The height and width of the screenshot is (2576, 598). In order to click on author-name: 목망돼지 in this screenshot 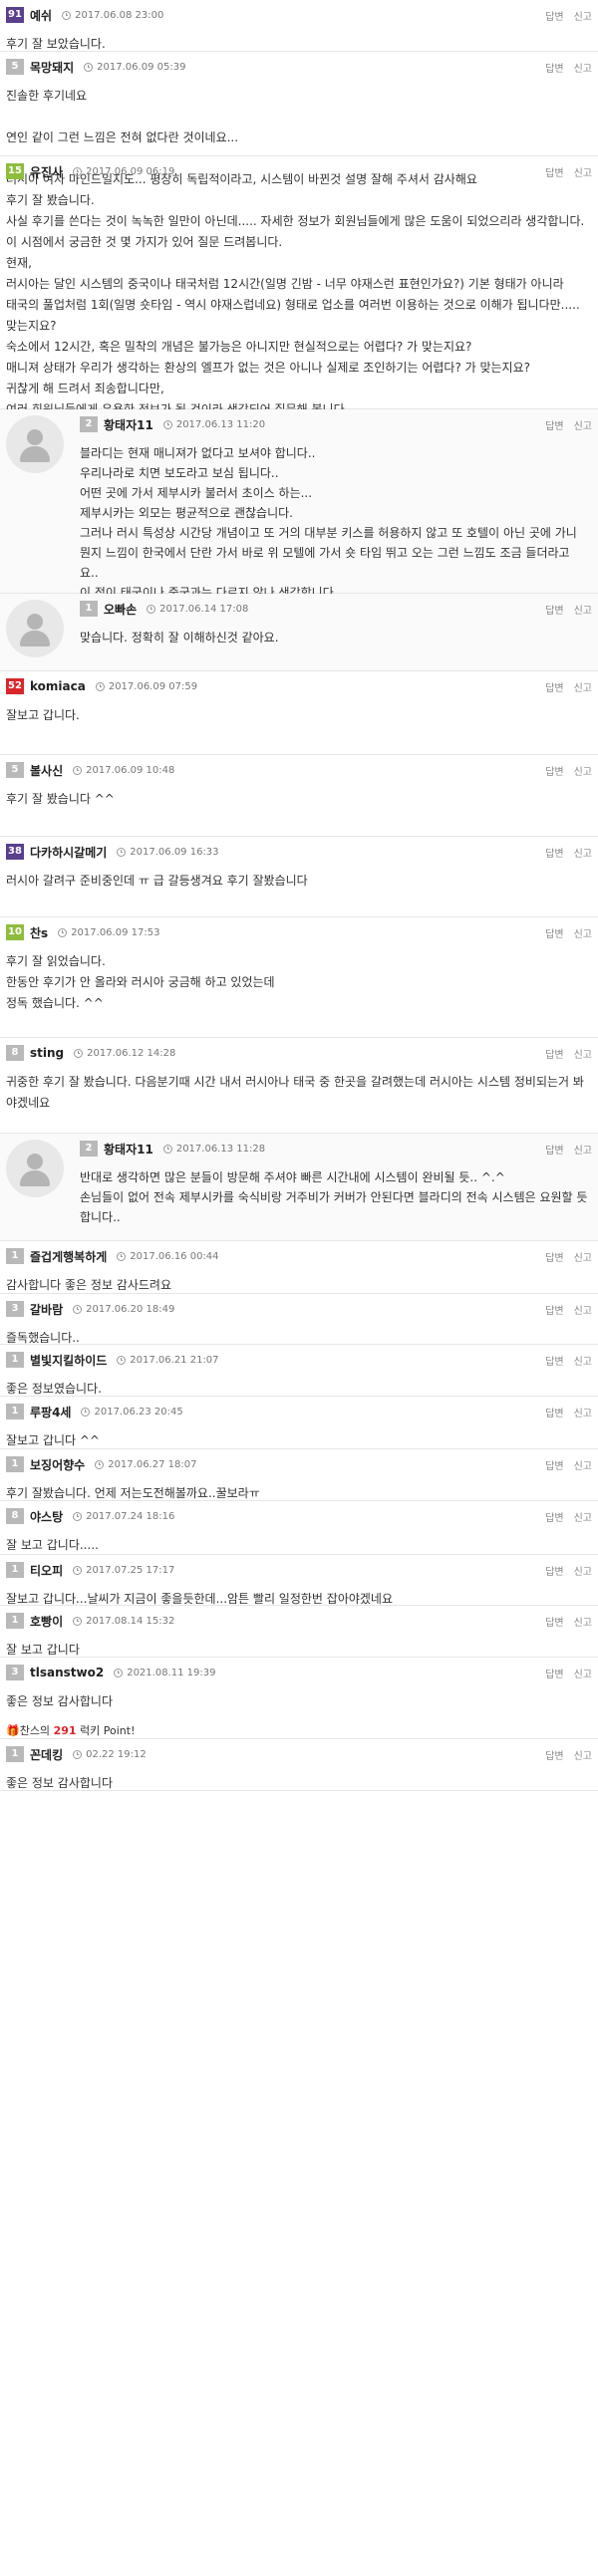, I will do `click(52, 67)`.